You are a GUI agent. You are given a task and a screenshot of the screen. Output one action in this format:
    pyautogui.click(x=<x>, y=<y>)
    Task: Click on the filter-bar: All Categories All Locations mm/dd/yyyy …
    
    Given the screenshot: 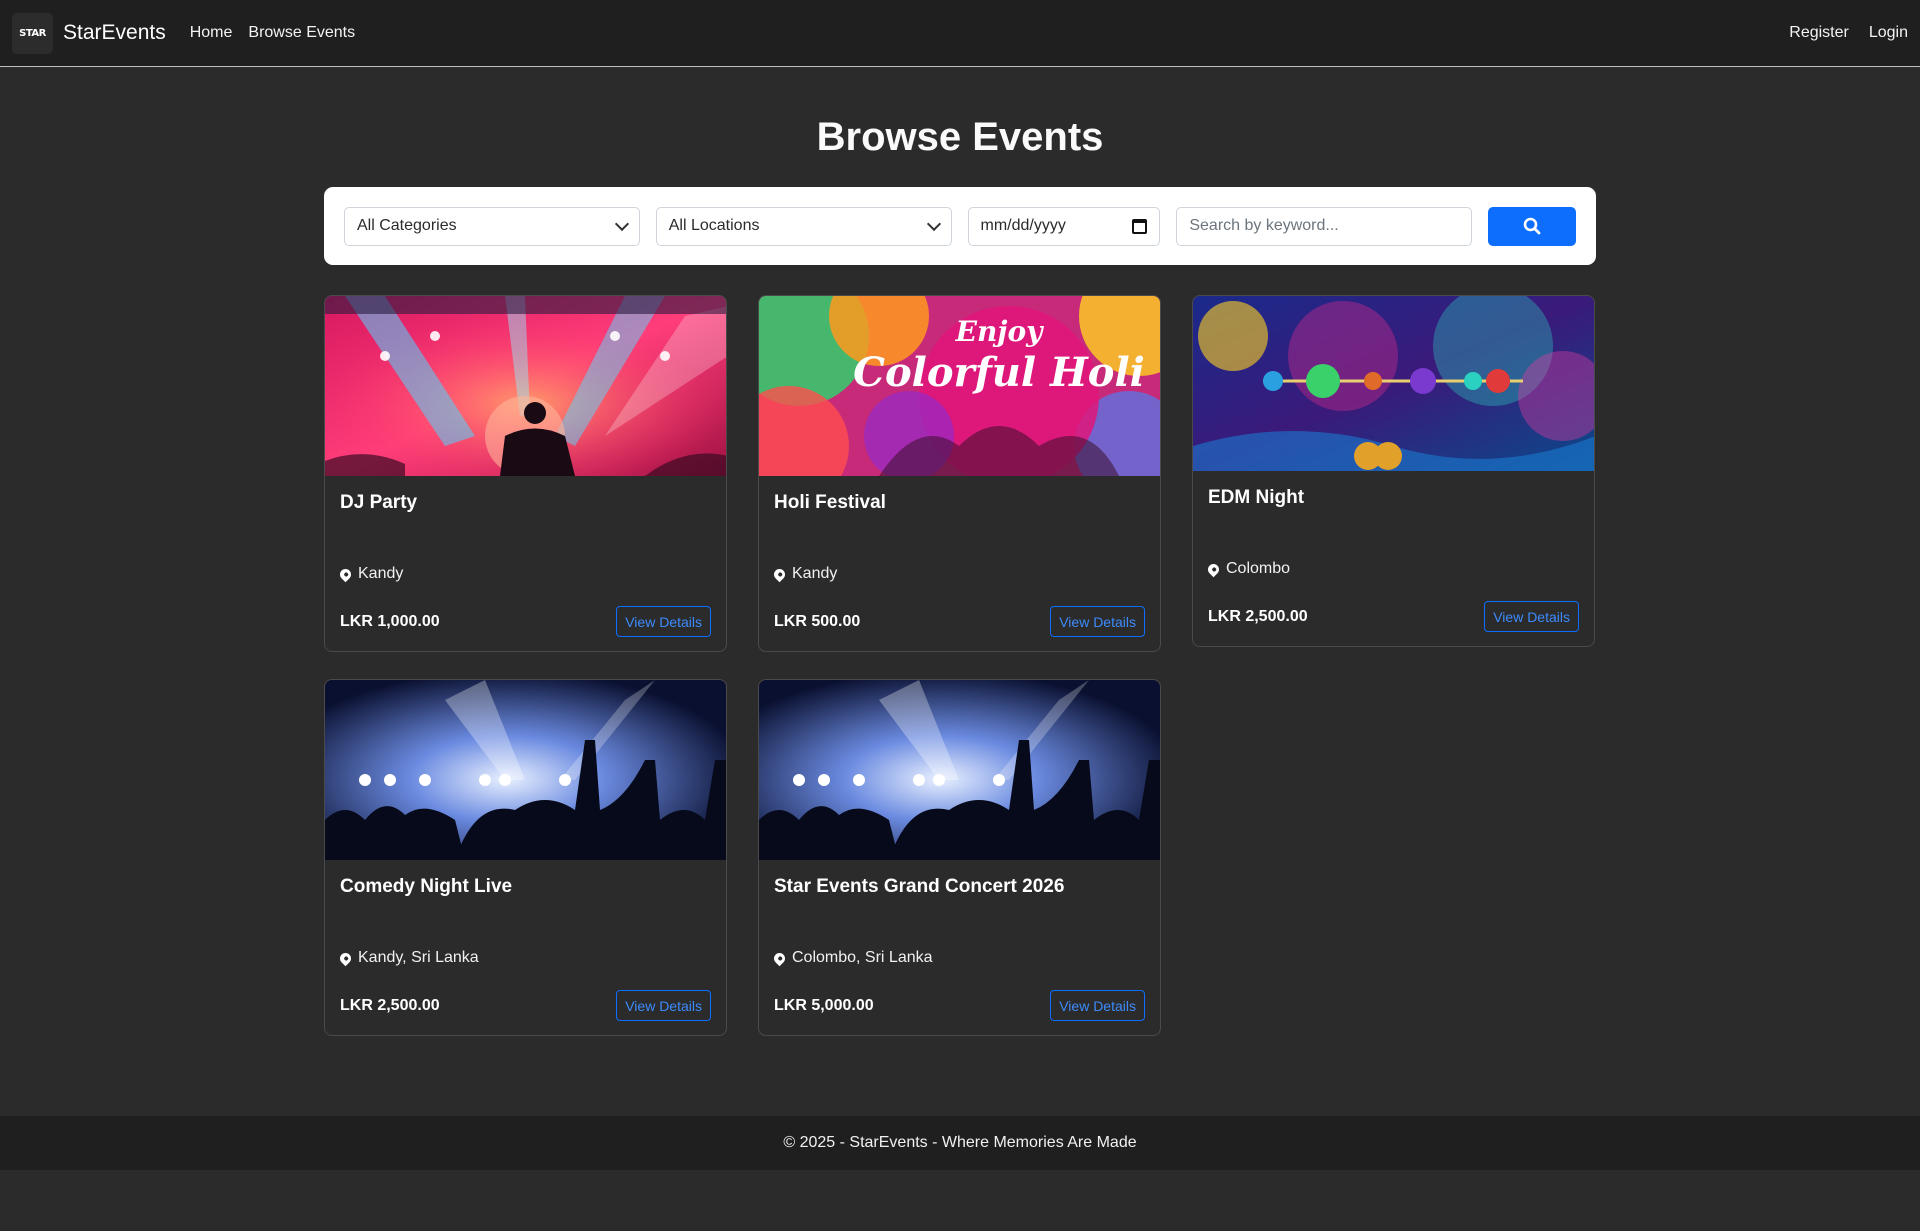 What is the action you would take?
    pyautogui.click(x=960, y=226)
    